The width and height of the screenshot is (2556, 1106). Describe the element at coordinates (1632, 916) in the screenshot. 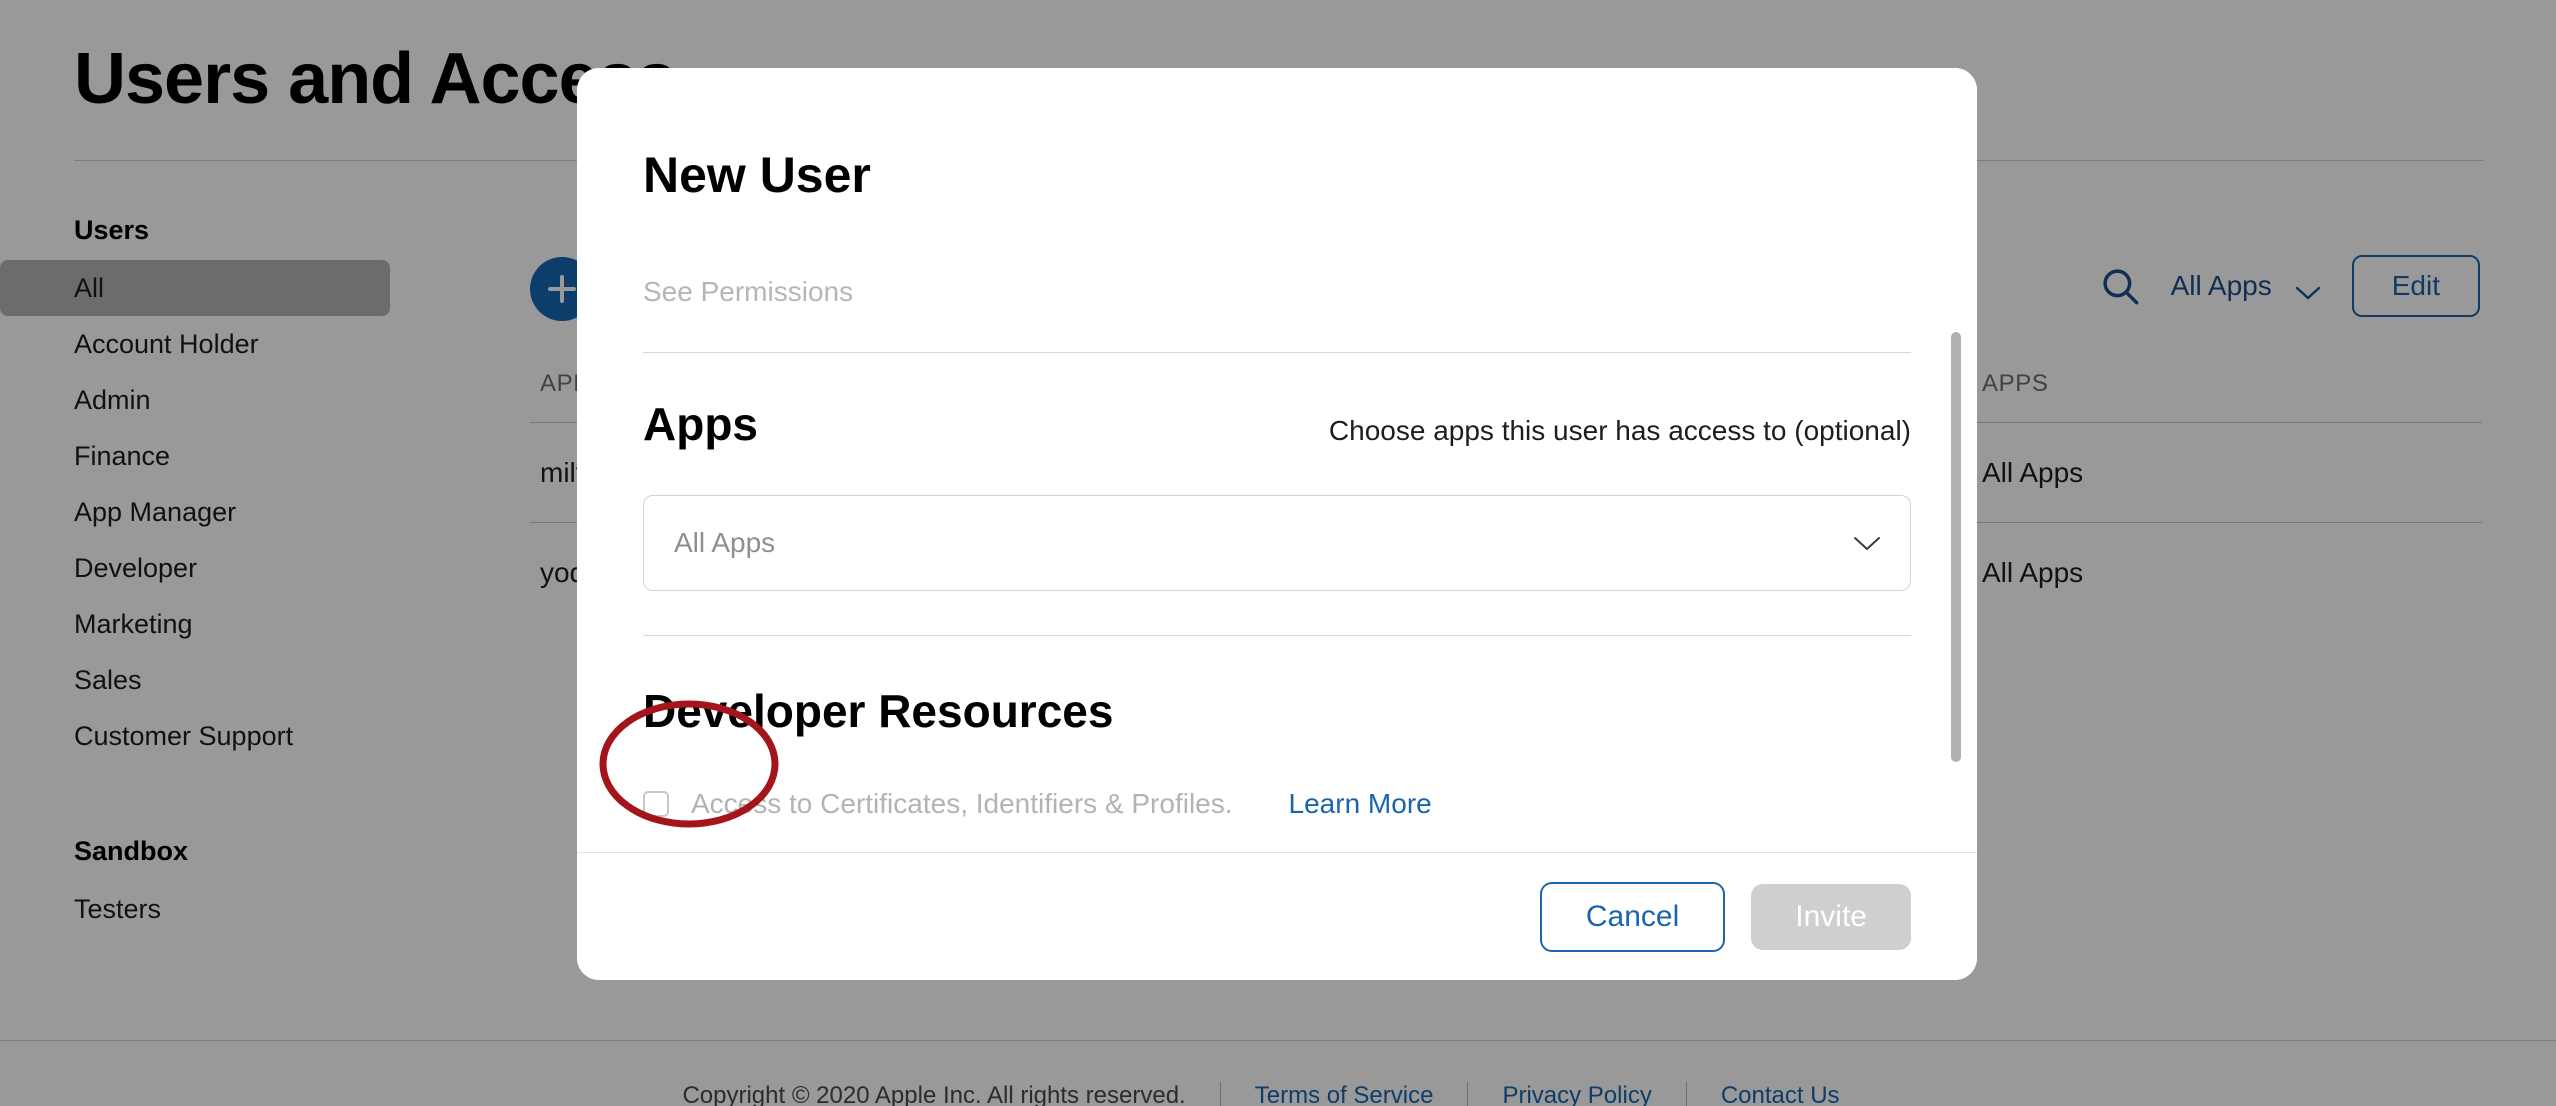

I see `cancel-button: Cancel` at that location.